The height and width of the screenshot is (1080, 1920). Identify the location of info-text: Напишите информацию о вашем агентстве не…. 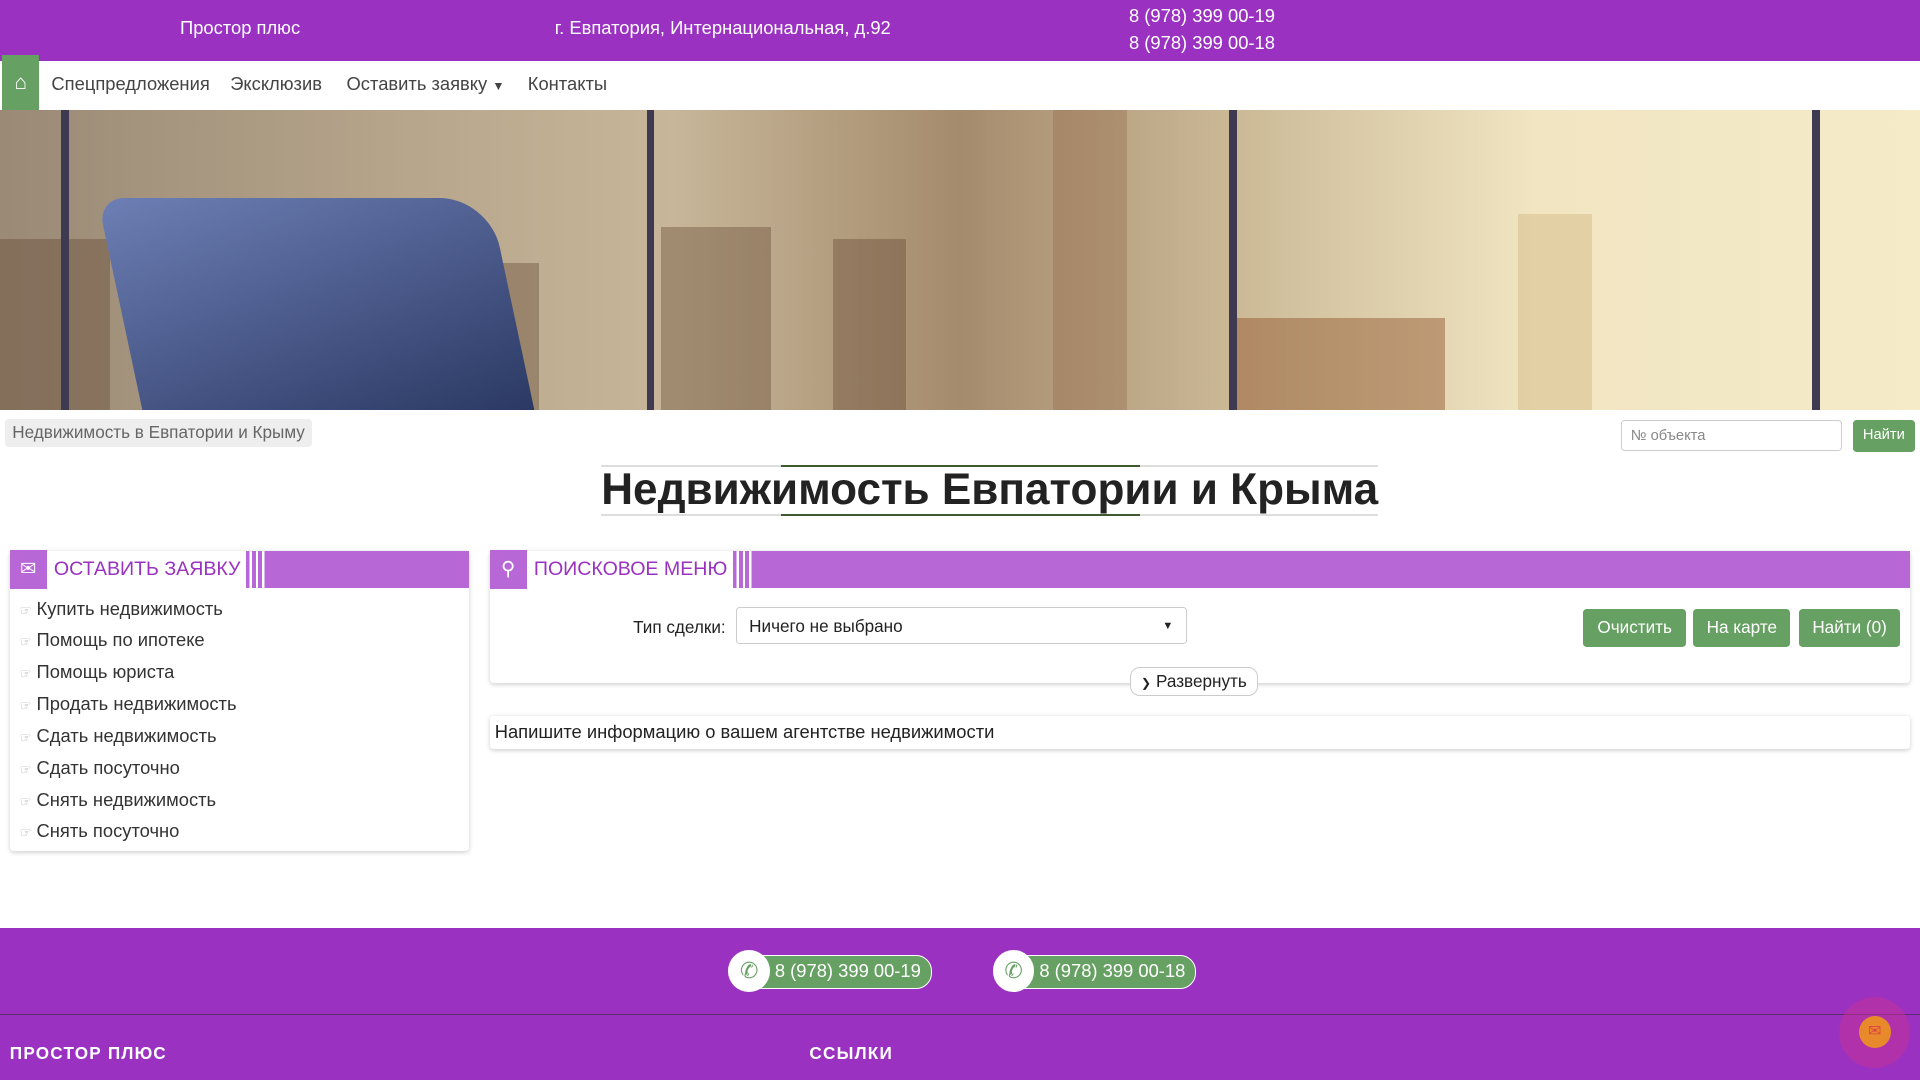
(744, 732).